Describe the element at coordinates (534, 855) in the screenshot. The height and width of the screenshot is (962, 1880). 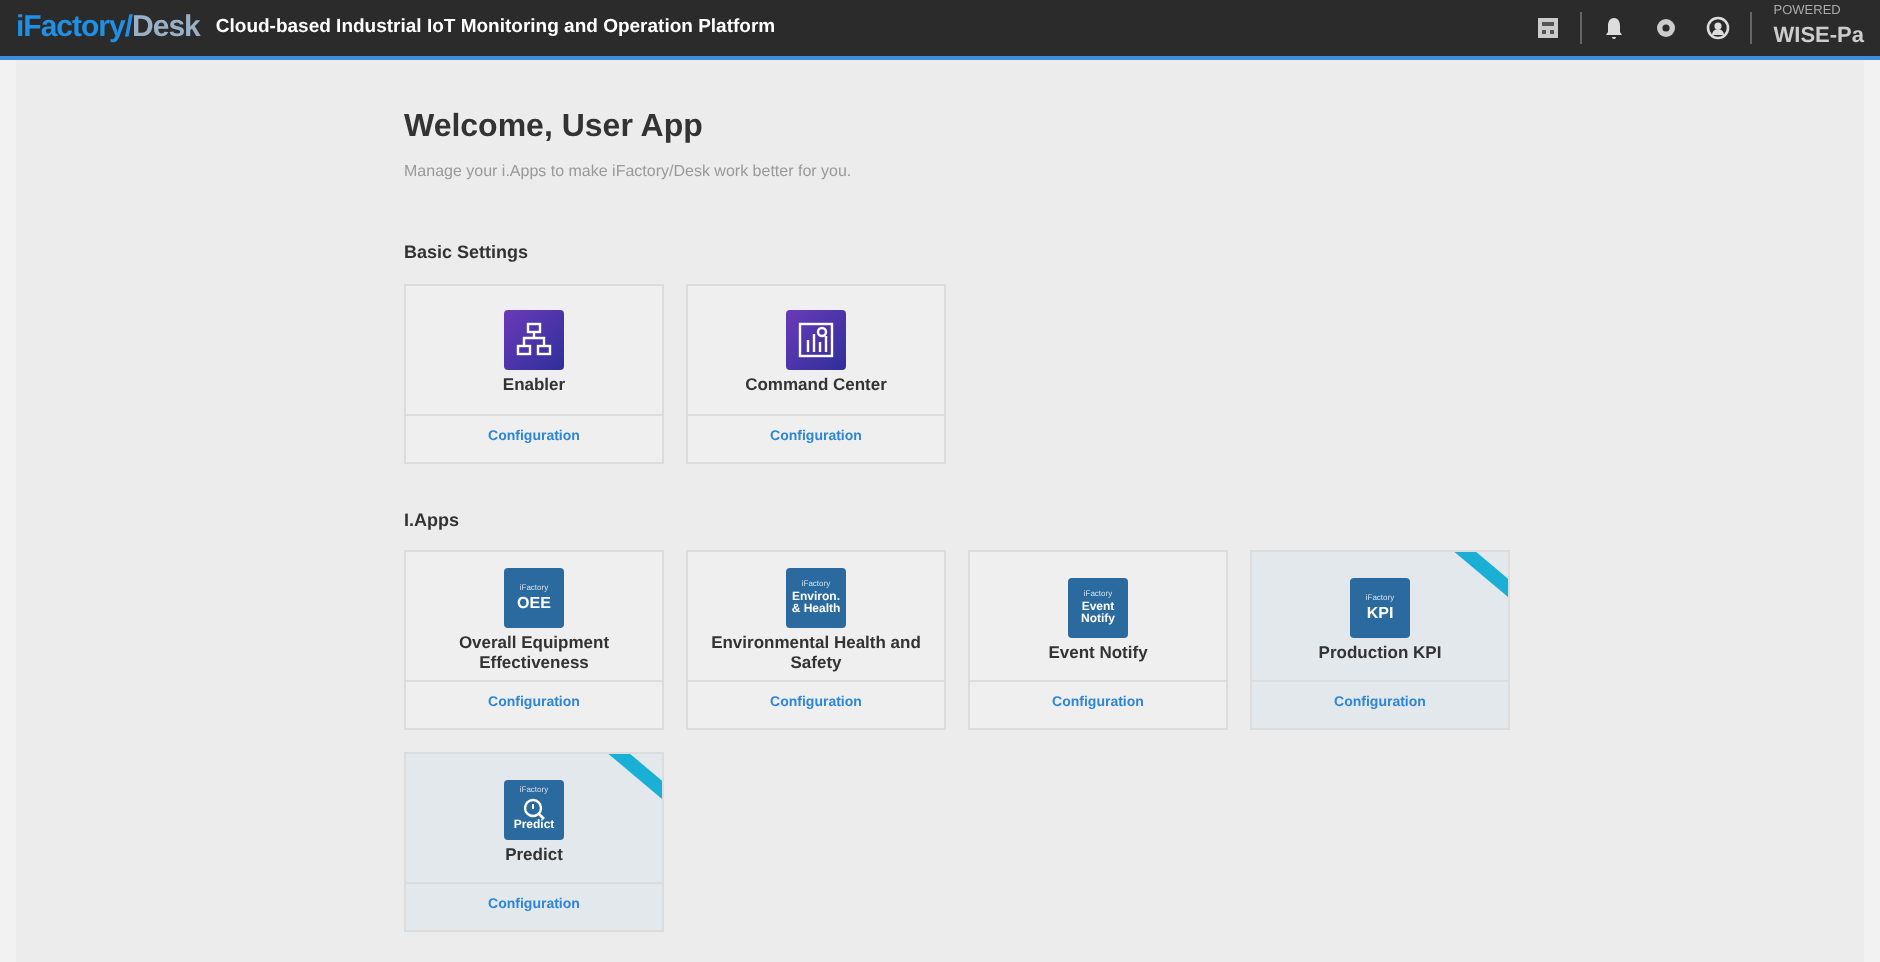
I see `app-name: Predict` at that location.